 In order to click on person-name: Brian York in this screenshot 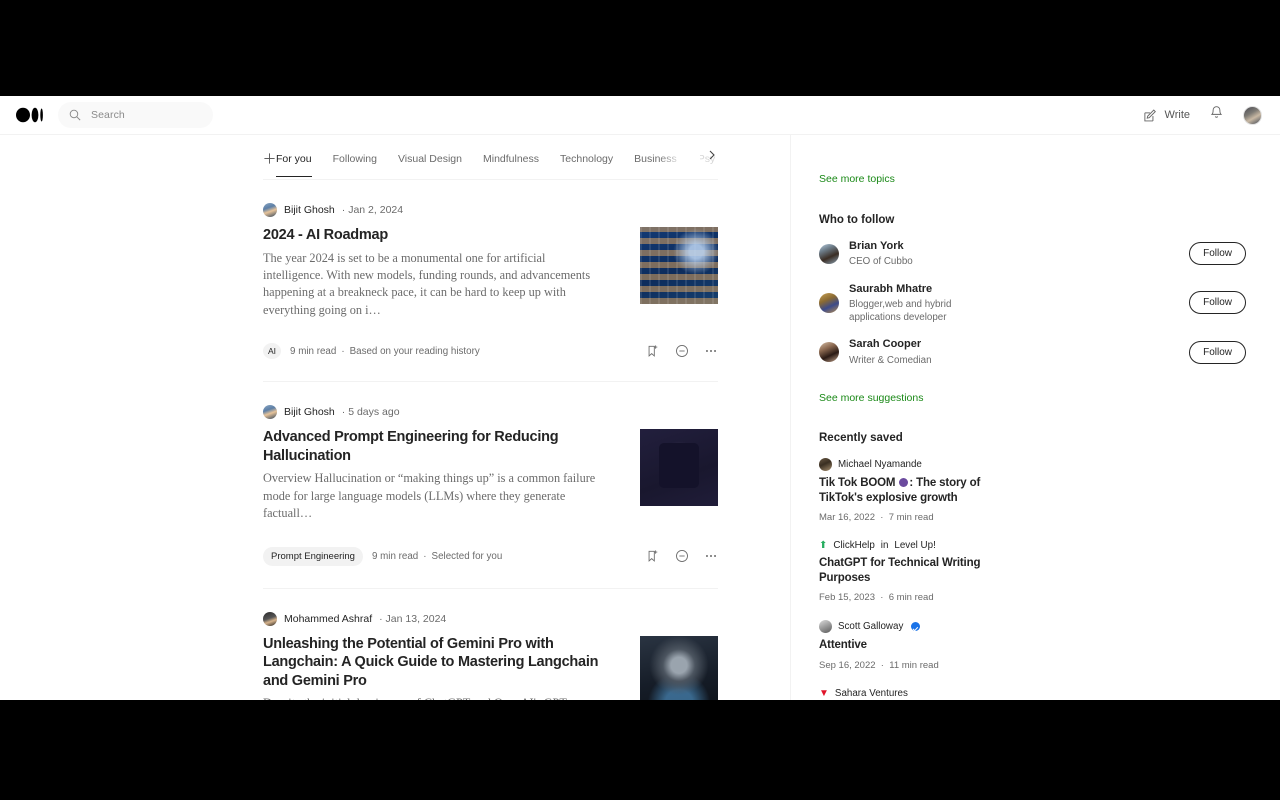, I will do `click(910, 246)`.